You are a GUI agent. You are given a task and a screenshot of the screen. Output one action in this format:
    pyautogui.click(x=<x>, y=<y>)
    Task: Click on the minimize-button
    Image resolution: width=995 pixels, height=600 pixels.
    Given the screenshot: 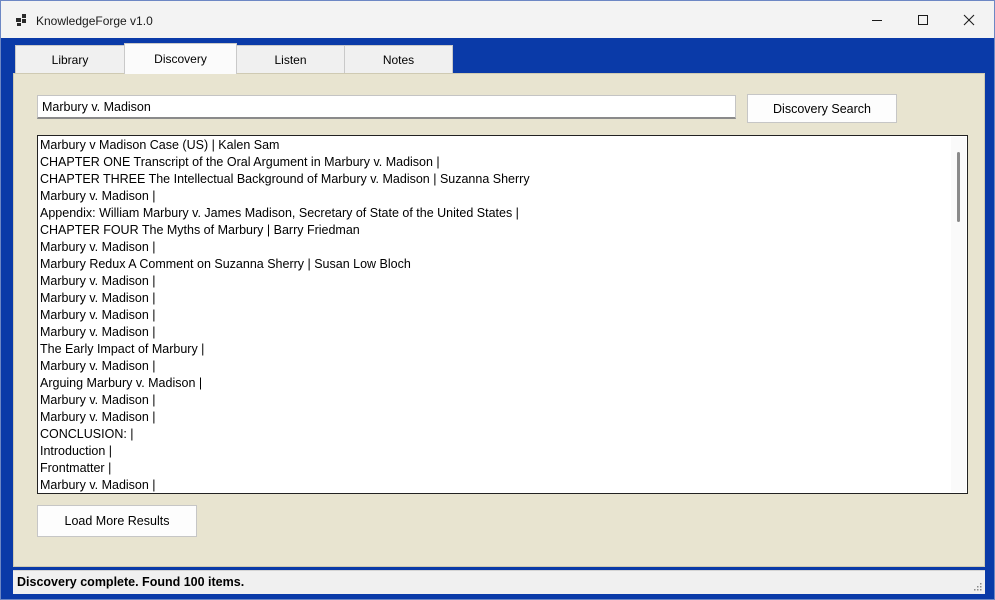 What is the action you would take?
    pyautogui.click(x=877, y=19)
    